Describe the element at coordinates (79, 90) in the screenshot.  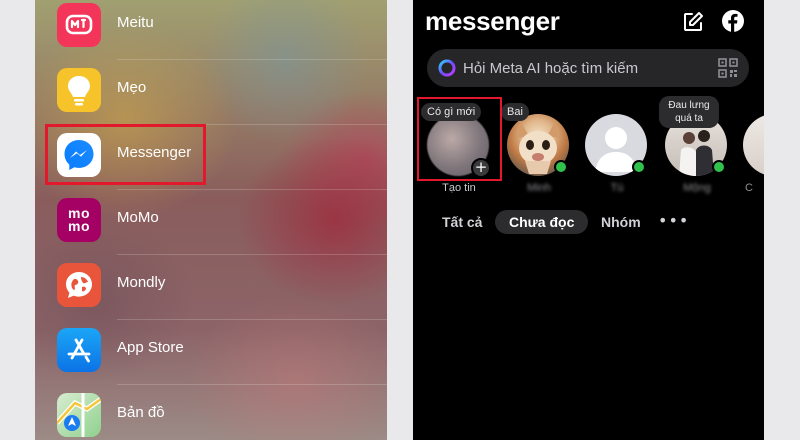
I see `lightbulb-icon` at that location.